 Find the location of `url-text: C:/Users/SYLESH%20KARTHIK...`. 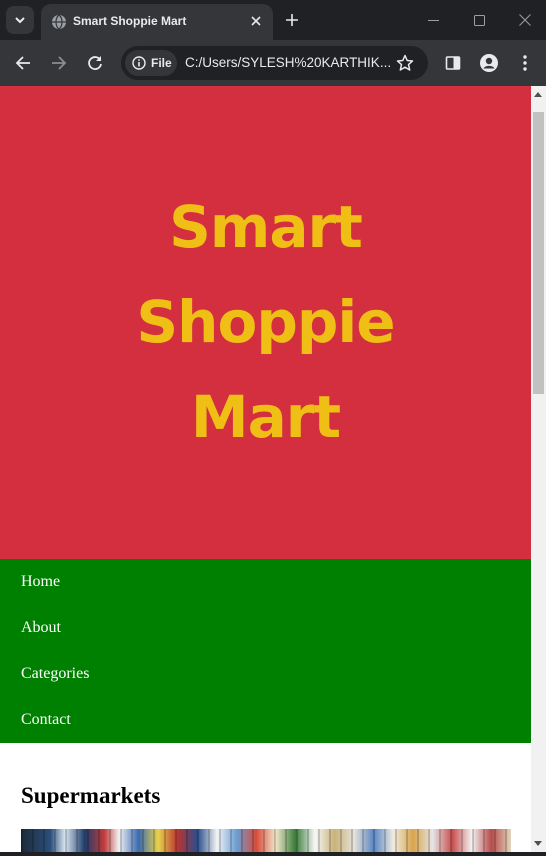

url-text: C:/Users/SYLESH%20KARTHIK... is located at coordinates (288, 62).